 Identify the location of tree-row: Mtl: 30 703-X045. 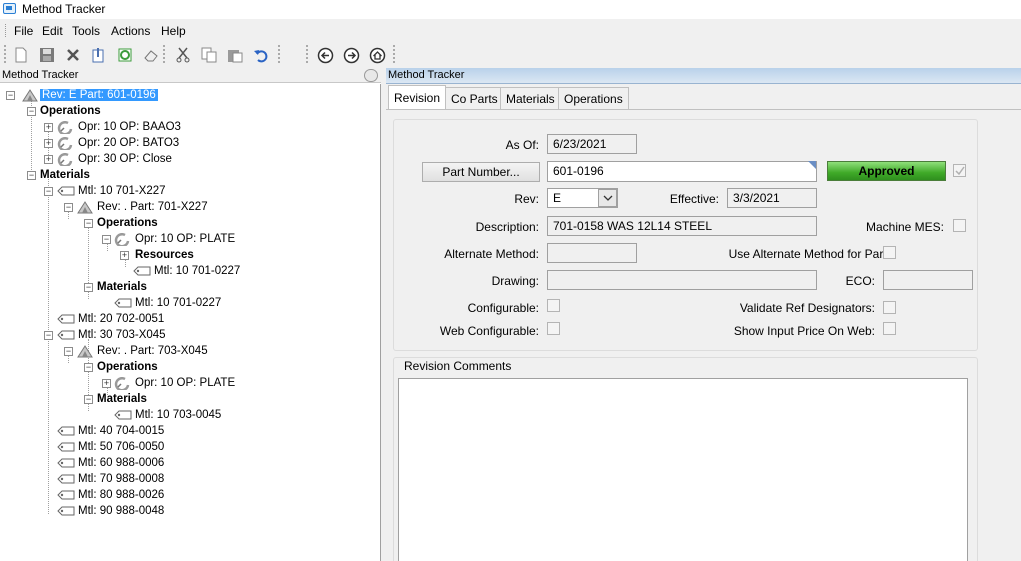
(122, 335).